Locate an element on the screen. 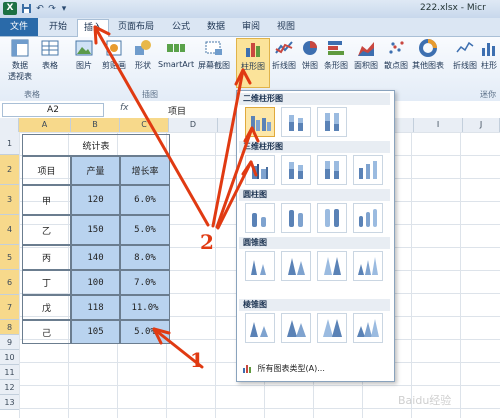  column-header-a: A is located at coordinates (45, 125).